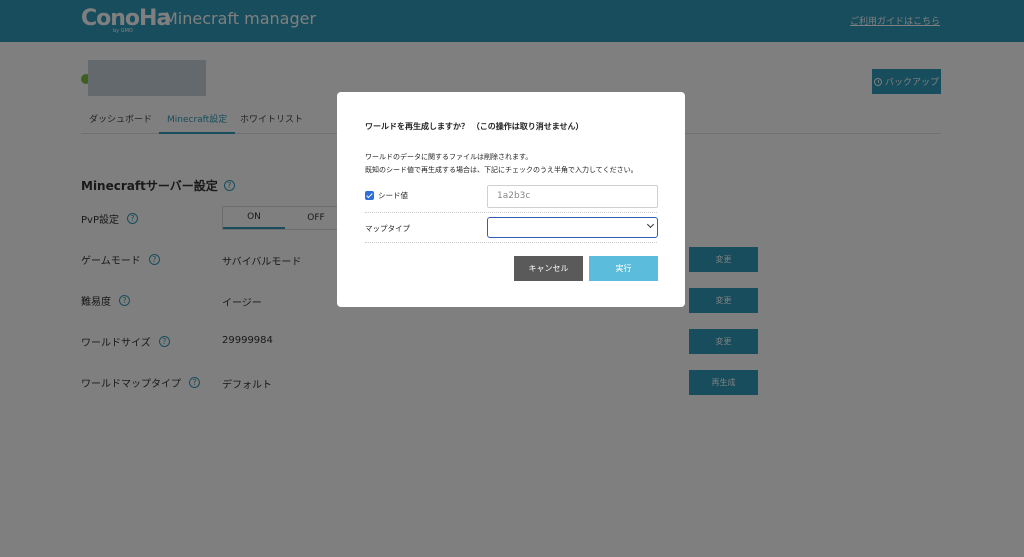 The height and width of the screenshot is (557, 1024). What do you see at coordinates (449, 157) in the screenshot?
I see `dialog-desc-line1: ワールドのデータに関するファイルは削除されます。` at bounding box center [449, 157].